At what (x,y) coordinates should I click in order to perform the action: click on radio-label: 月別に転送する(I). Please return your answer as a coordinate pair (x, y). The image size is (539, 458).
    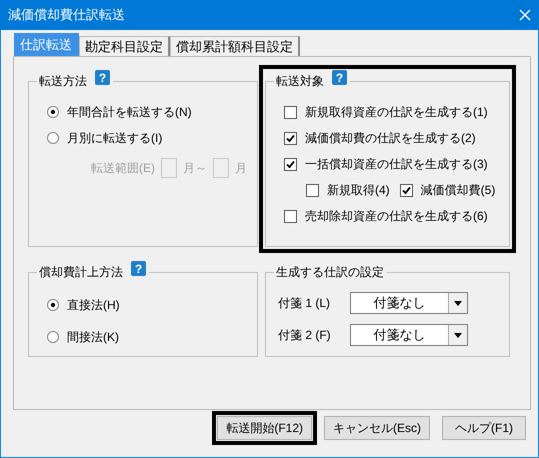
    Looking at the image, I should click on (114, 138).